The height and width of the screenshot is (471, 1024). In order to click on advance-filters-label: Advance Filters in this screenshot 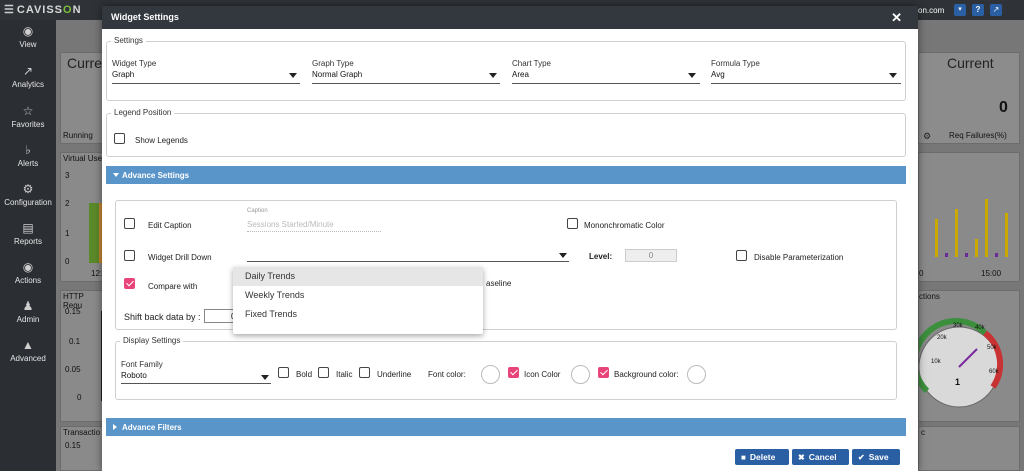, I will do `click(152, 427)`.